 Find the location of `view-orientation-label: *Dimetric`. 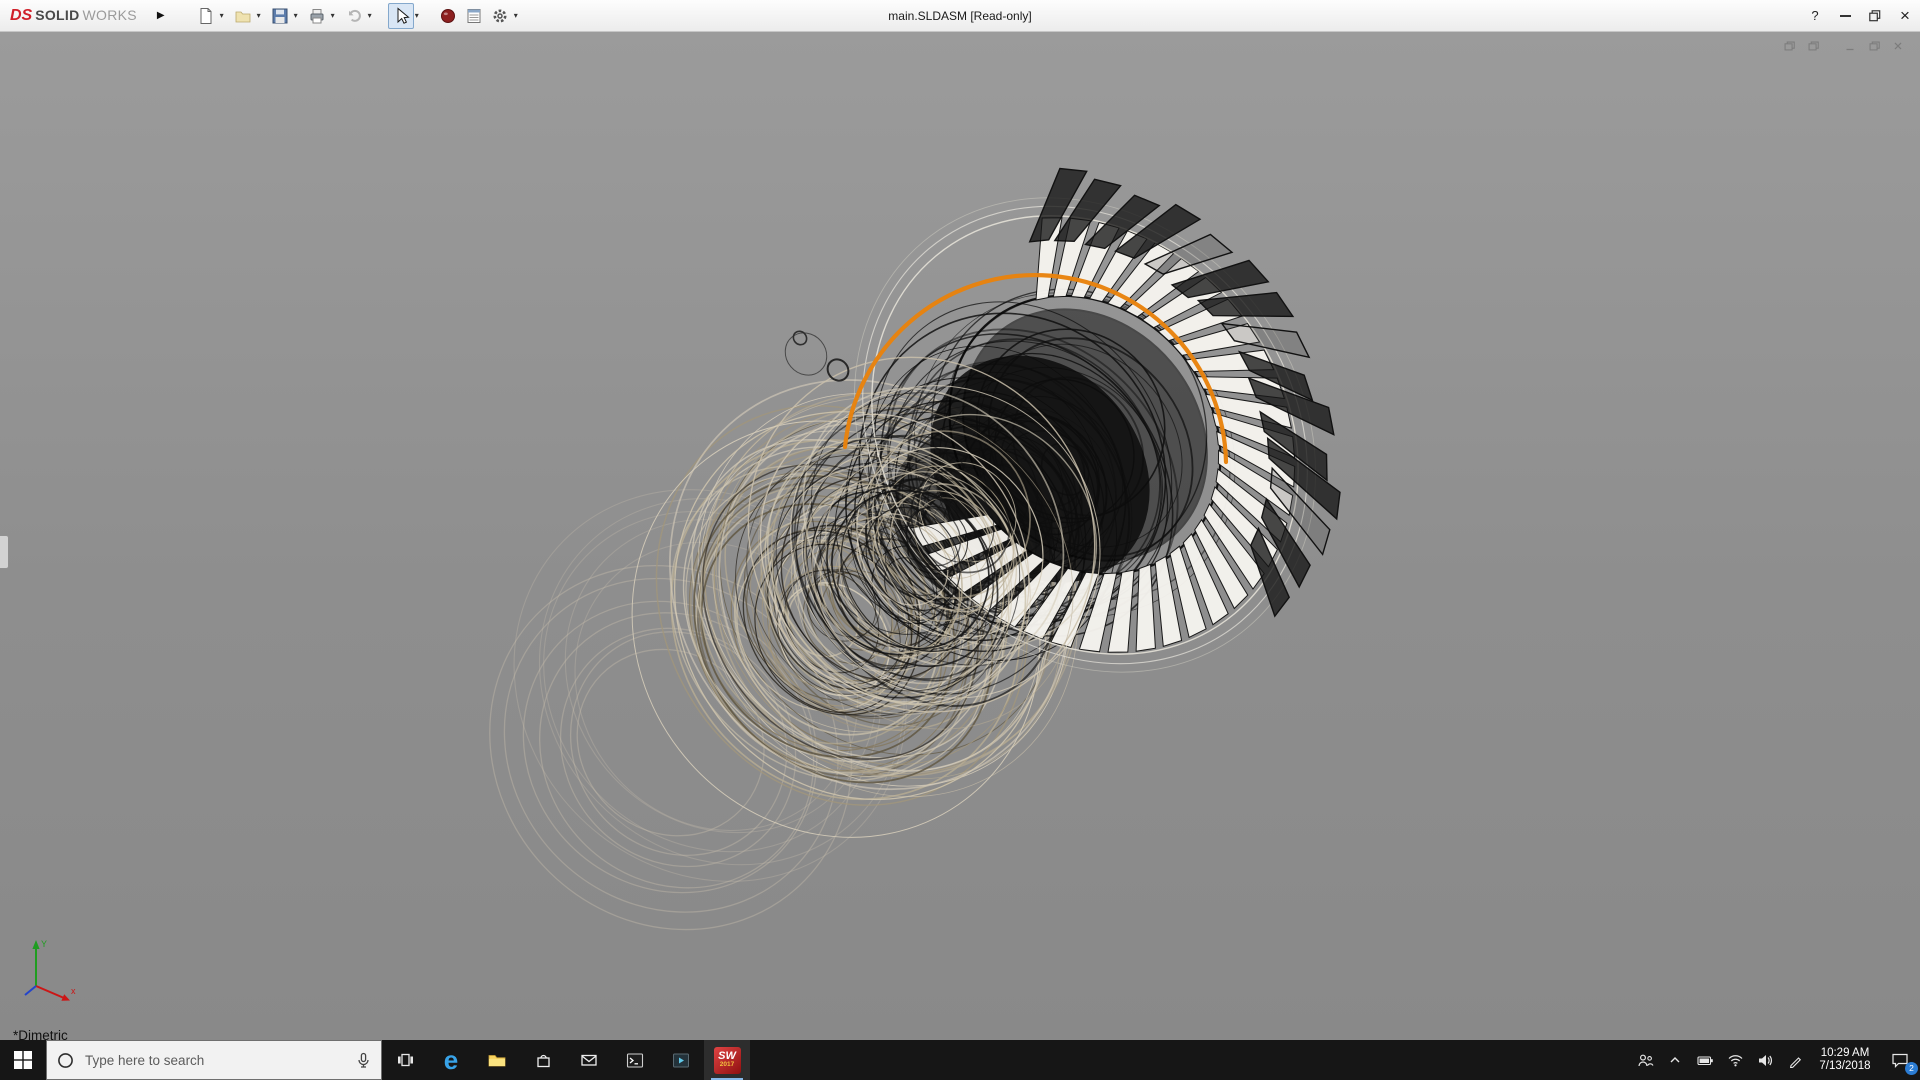

view-orientation-label: *Dimetric is located at coordinates (40, 1034).